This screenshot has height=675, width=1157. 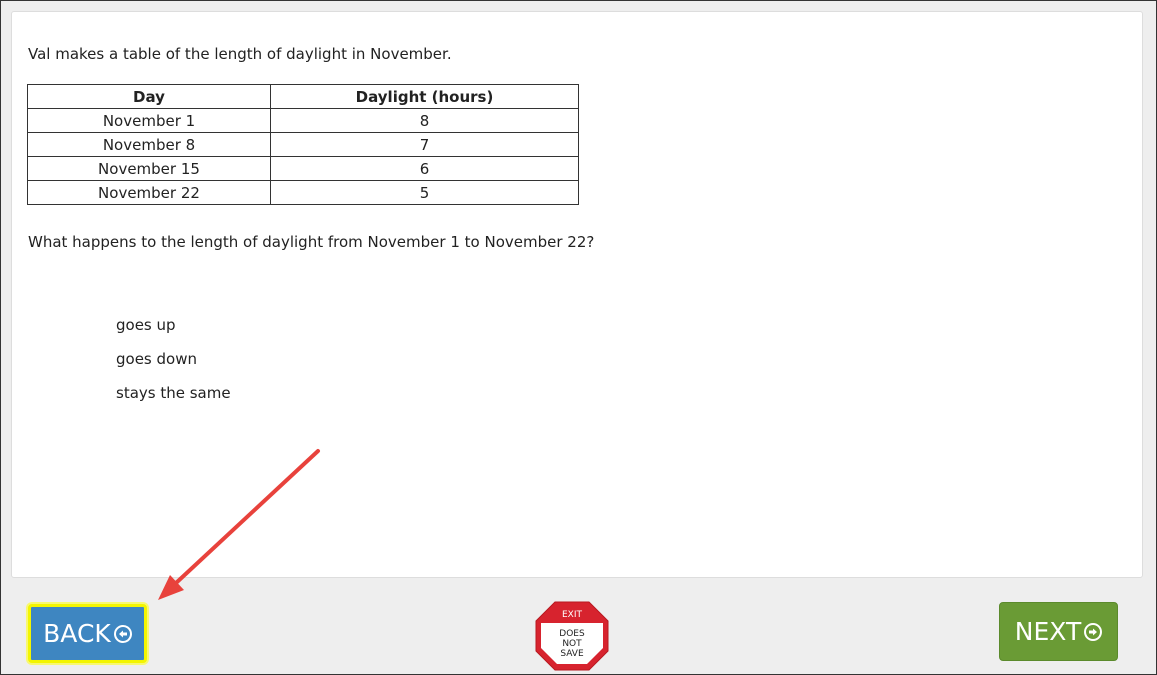 I want to click on exit-button: EXIT DOES NOT SAVE, so click(x=572, y=636).